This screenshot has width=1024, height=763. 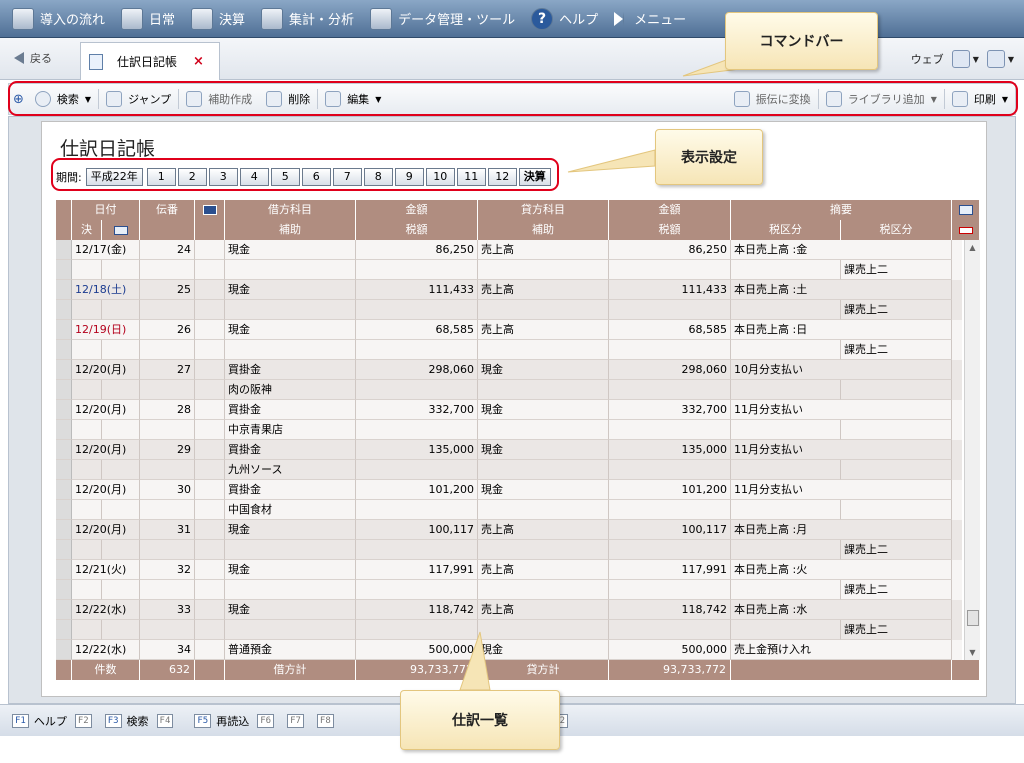 I want to click on header-assist: 補助, so click(x=290, y=230).